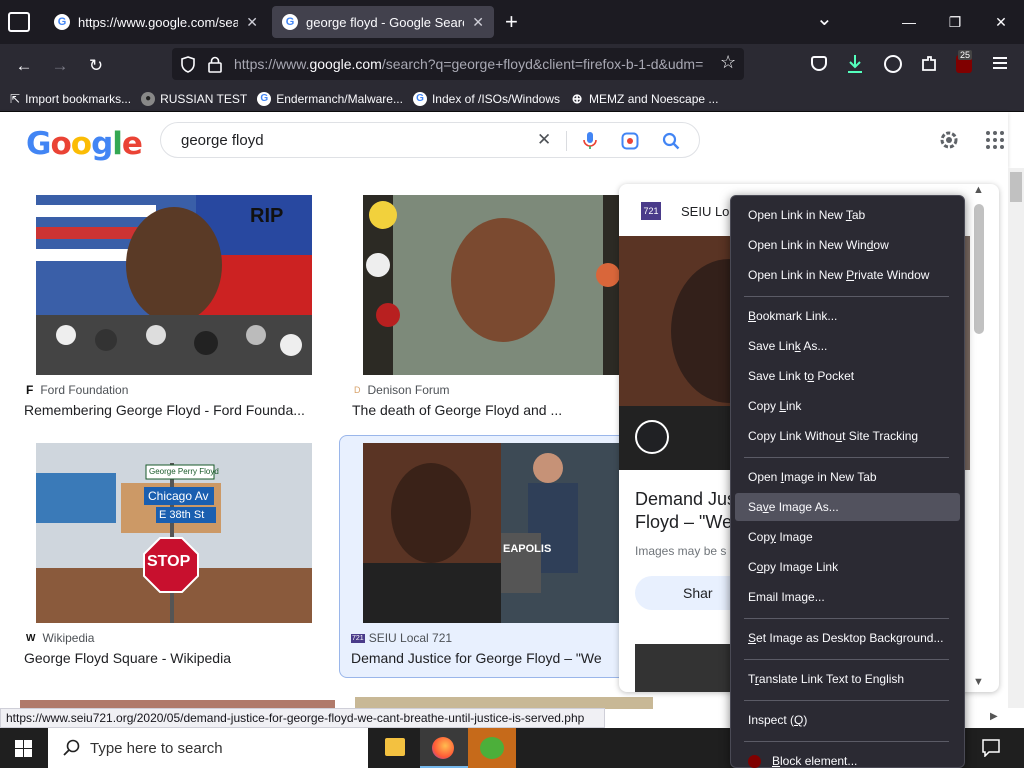  Describe the element at coordinates (188, 64) in the screenshot. I see `tracking-shield-icon` at that location.